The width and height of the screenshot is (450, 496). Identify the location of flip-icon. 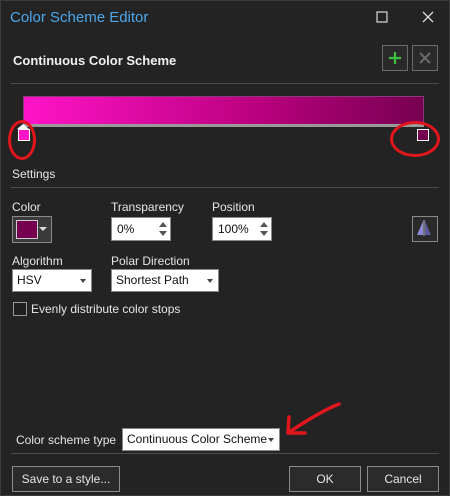
(424, 228).